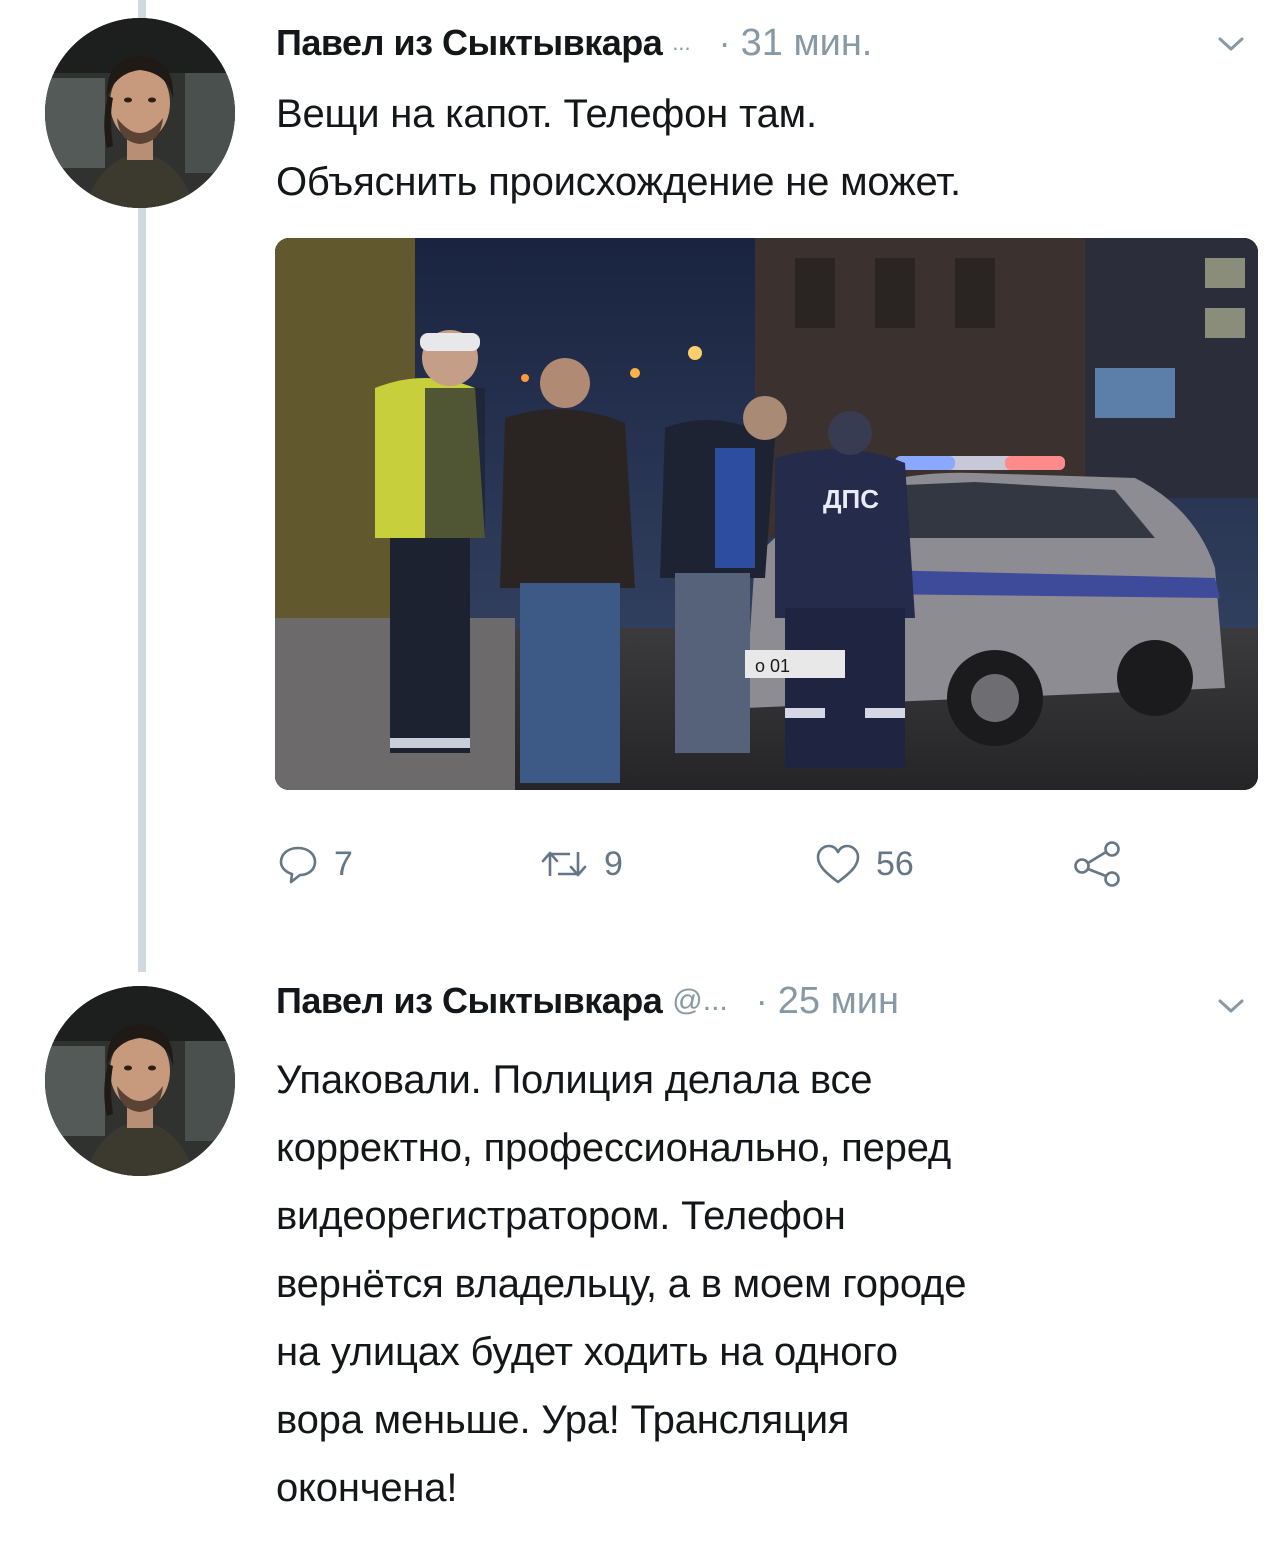  I want to click on license-plate: о 01, so click(772, 666).